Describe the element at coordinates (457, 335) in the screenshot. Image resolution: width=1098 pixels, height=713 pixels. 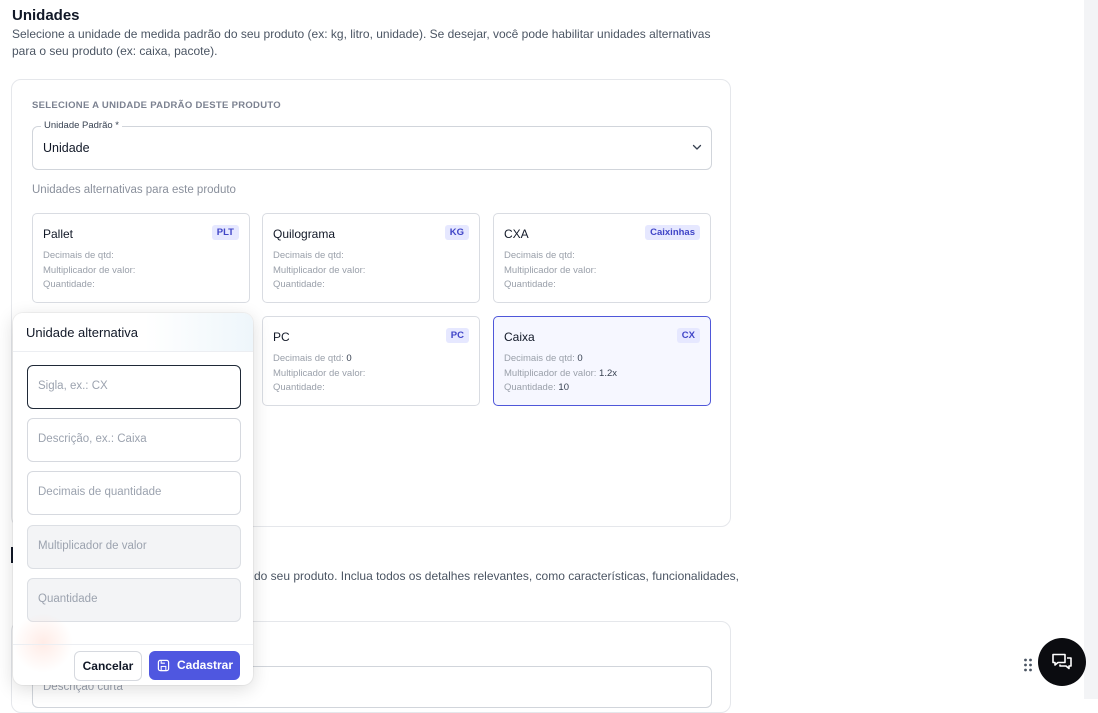
I see `unit-card-badge: PC` at that location.